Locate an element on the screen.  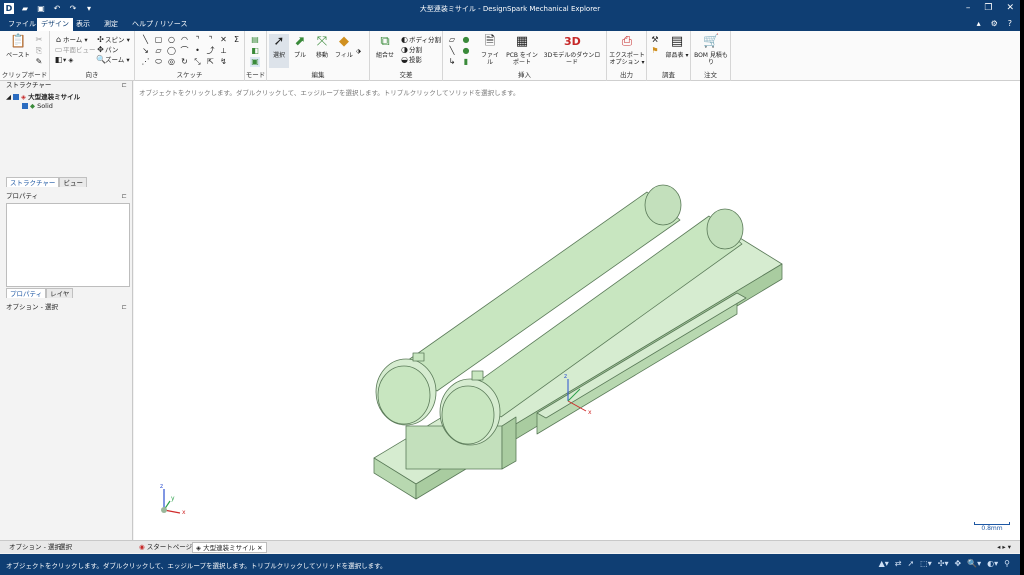
zoom-status-icon: 🔍▾ is located at coordinates (974, 563).